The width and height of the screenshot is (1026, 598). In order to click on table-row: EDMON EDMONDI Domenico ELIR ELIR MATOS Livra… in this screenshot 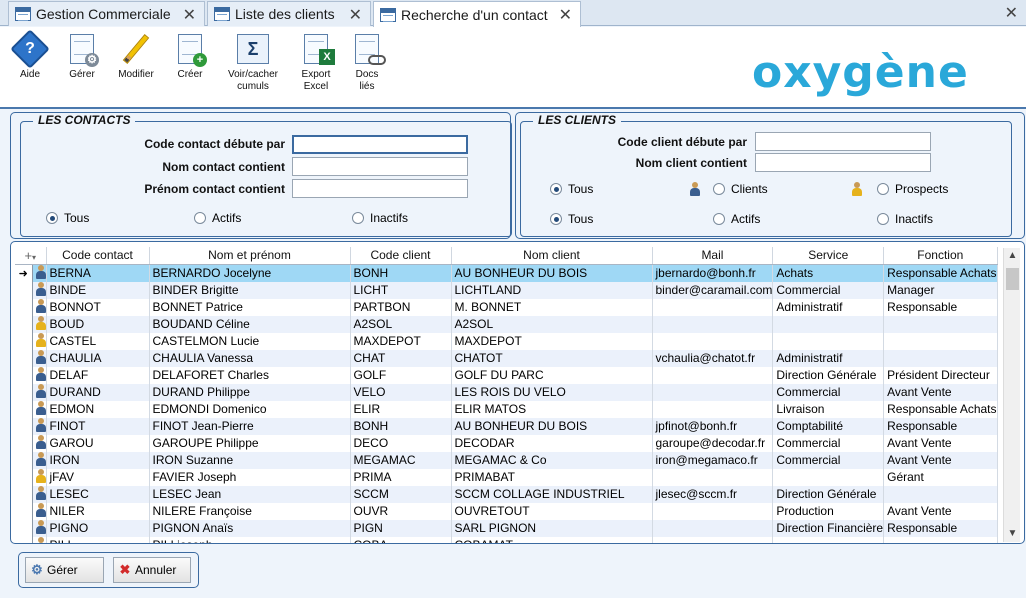, I will do `click(506, 409)`.